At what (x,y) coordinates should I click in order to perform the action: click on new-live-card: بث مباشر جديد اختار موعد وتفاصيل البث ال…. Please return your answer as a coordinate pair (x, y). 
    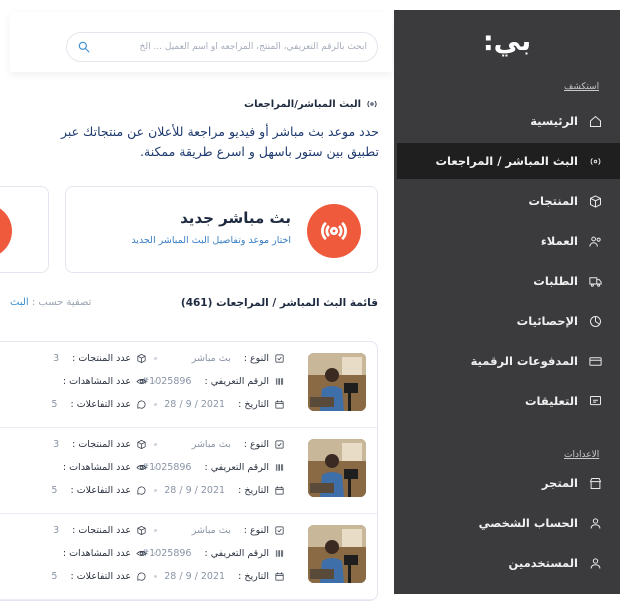
    Looking at the image, I should click on (221, 229).